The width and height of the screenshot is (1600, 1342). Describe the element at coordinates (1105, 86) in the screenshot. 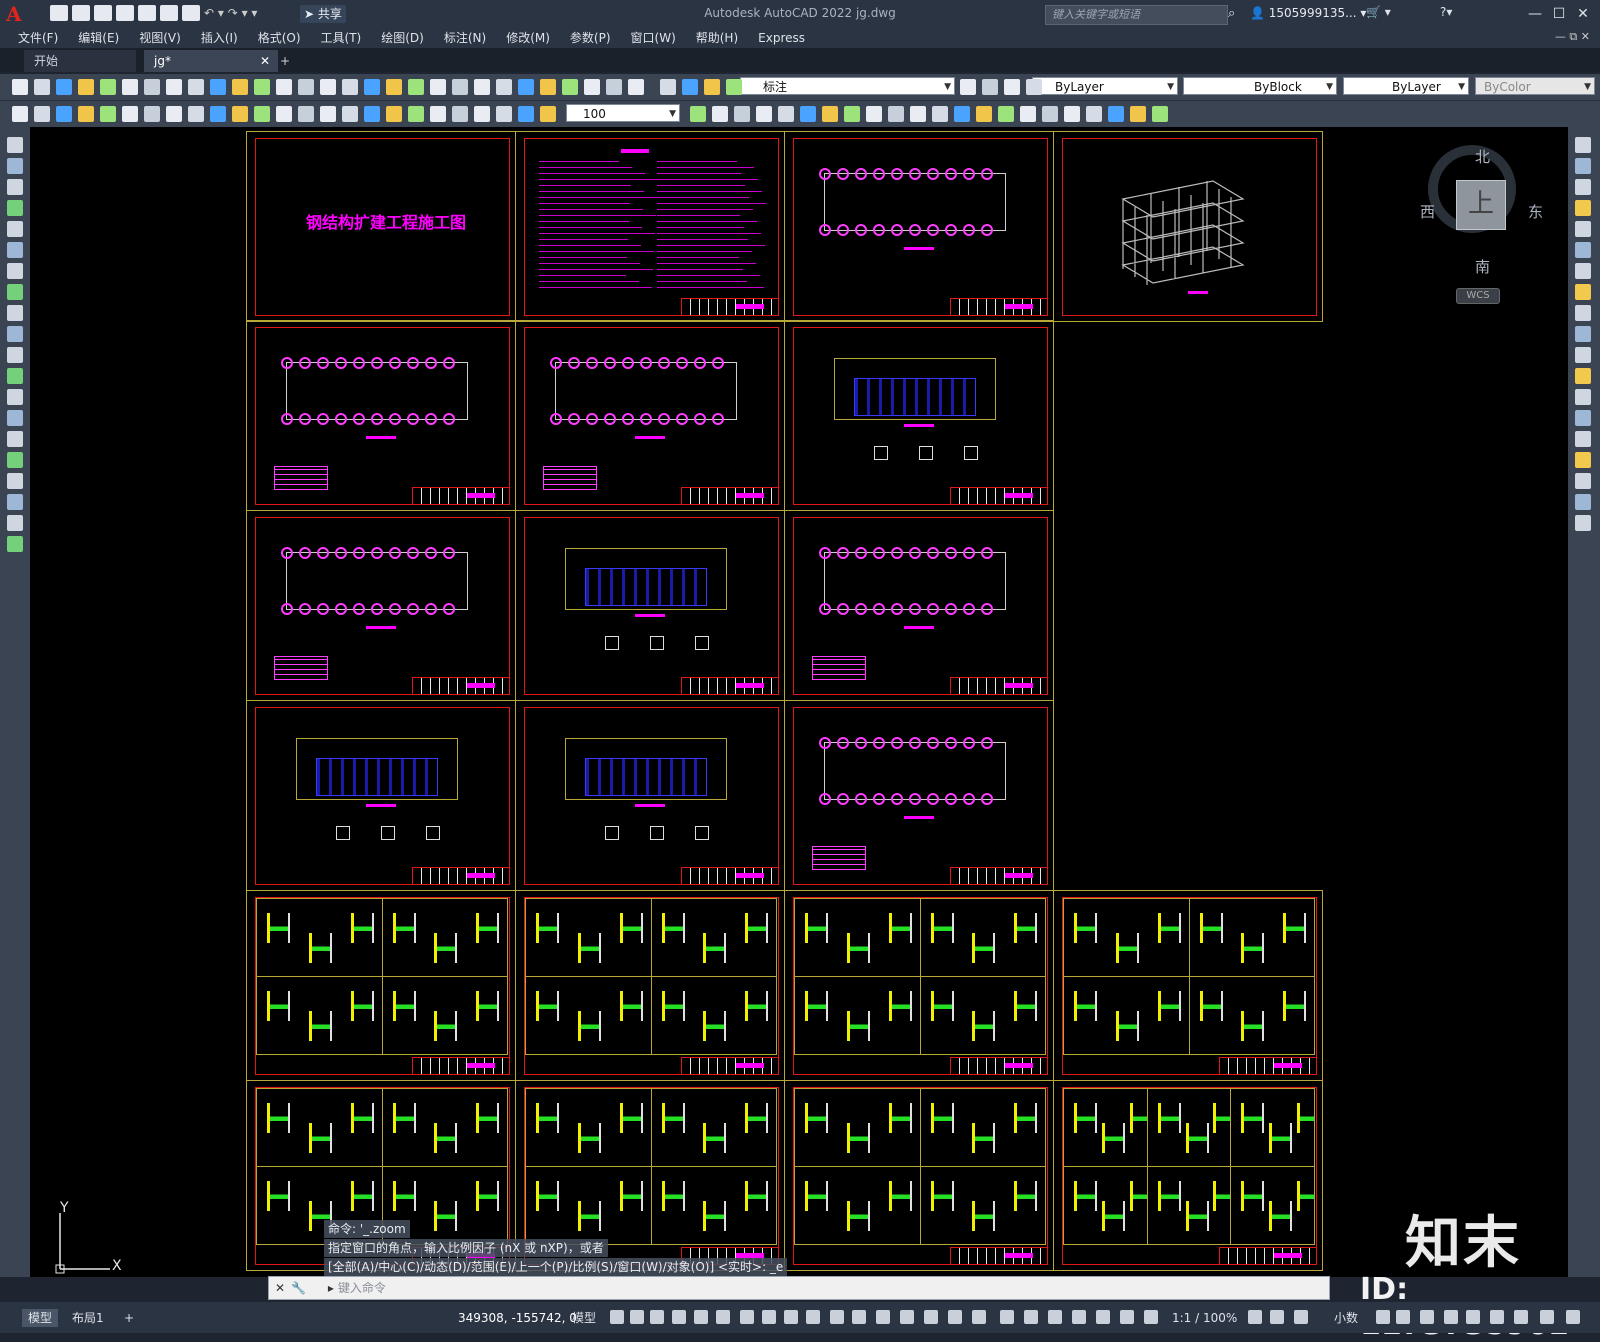

I see `color-dropdown: ByLayer ▼` at that location.